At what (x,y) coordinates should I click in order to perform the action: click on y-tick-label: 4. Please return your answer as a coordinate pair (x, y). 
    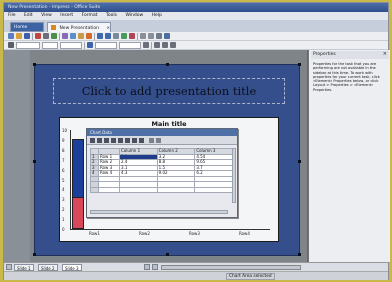
    Looking at the image, I should click on (63, 190).